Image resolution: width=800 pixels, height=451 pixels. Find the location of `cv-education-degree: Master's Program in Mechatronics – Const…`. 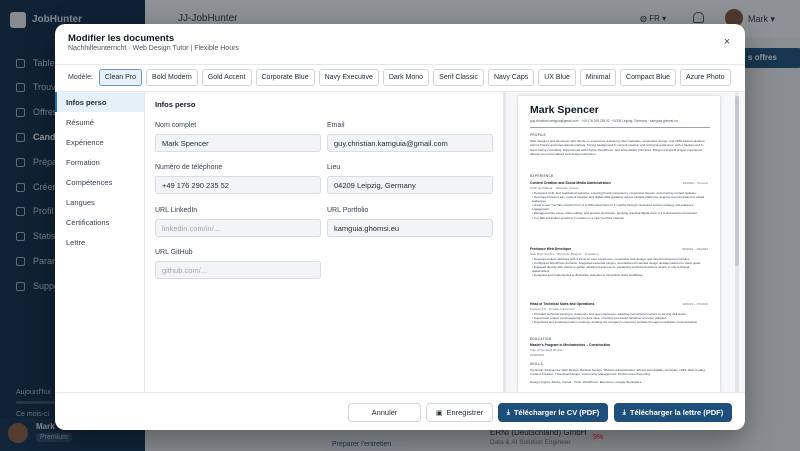

cv-education-degree: Master's Program in Mechatronics – Const… is located at coordinates (570, 345).